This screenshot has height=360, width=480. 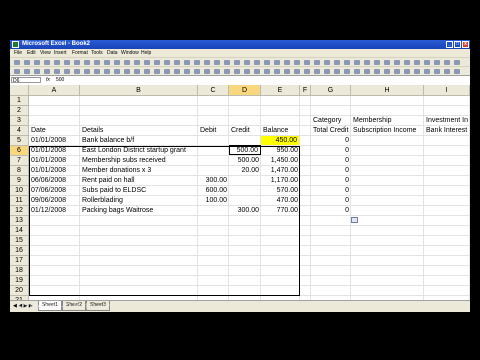 I want to click on cell-balance: 1,450.00, so click(x=280, y=160).